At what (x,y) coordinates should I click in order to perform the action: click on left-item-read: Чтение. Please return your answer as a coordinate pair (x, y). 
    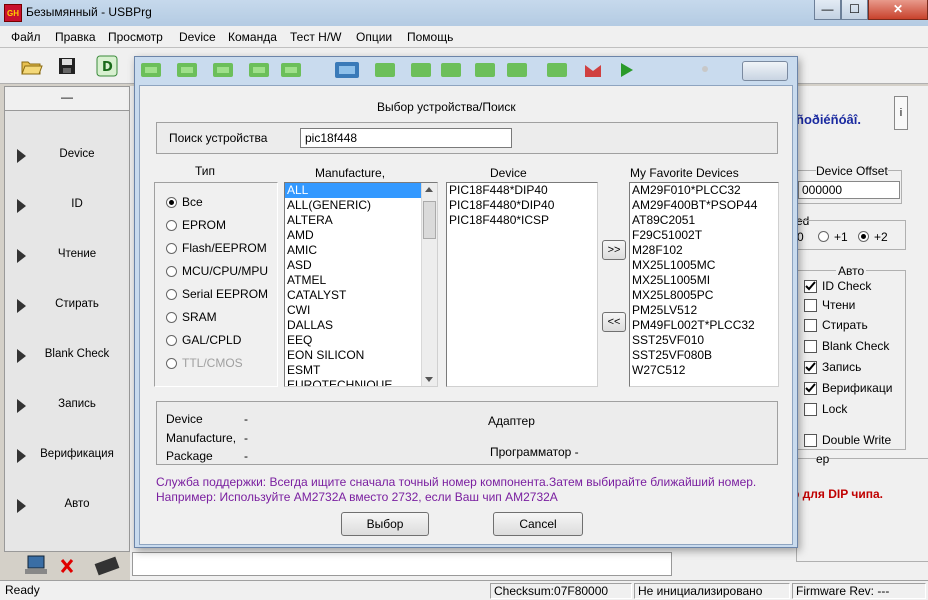
    Looking at the image, I should click on (67, 256).